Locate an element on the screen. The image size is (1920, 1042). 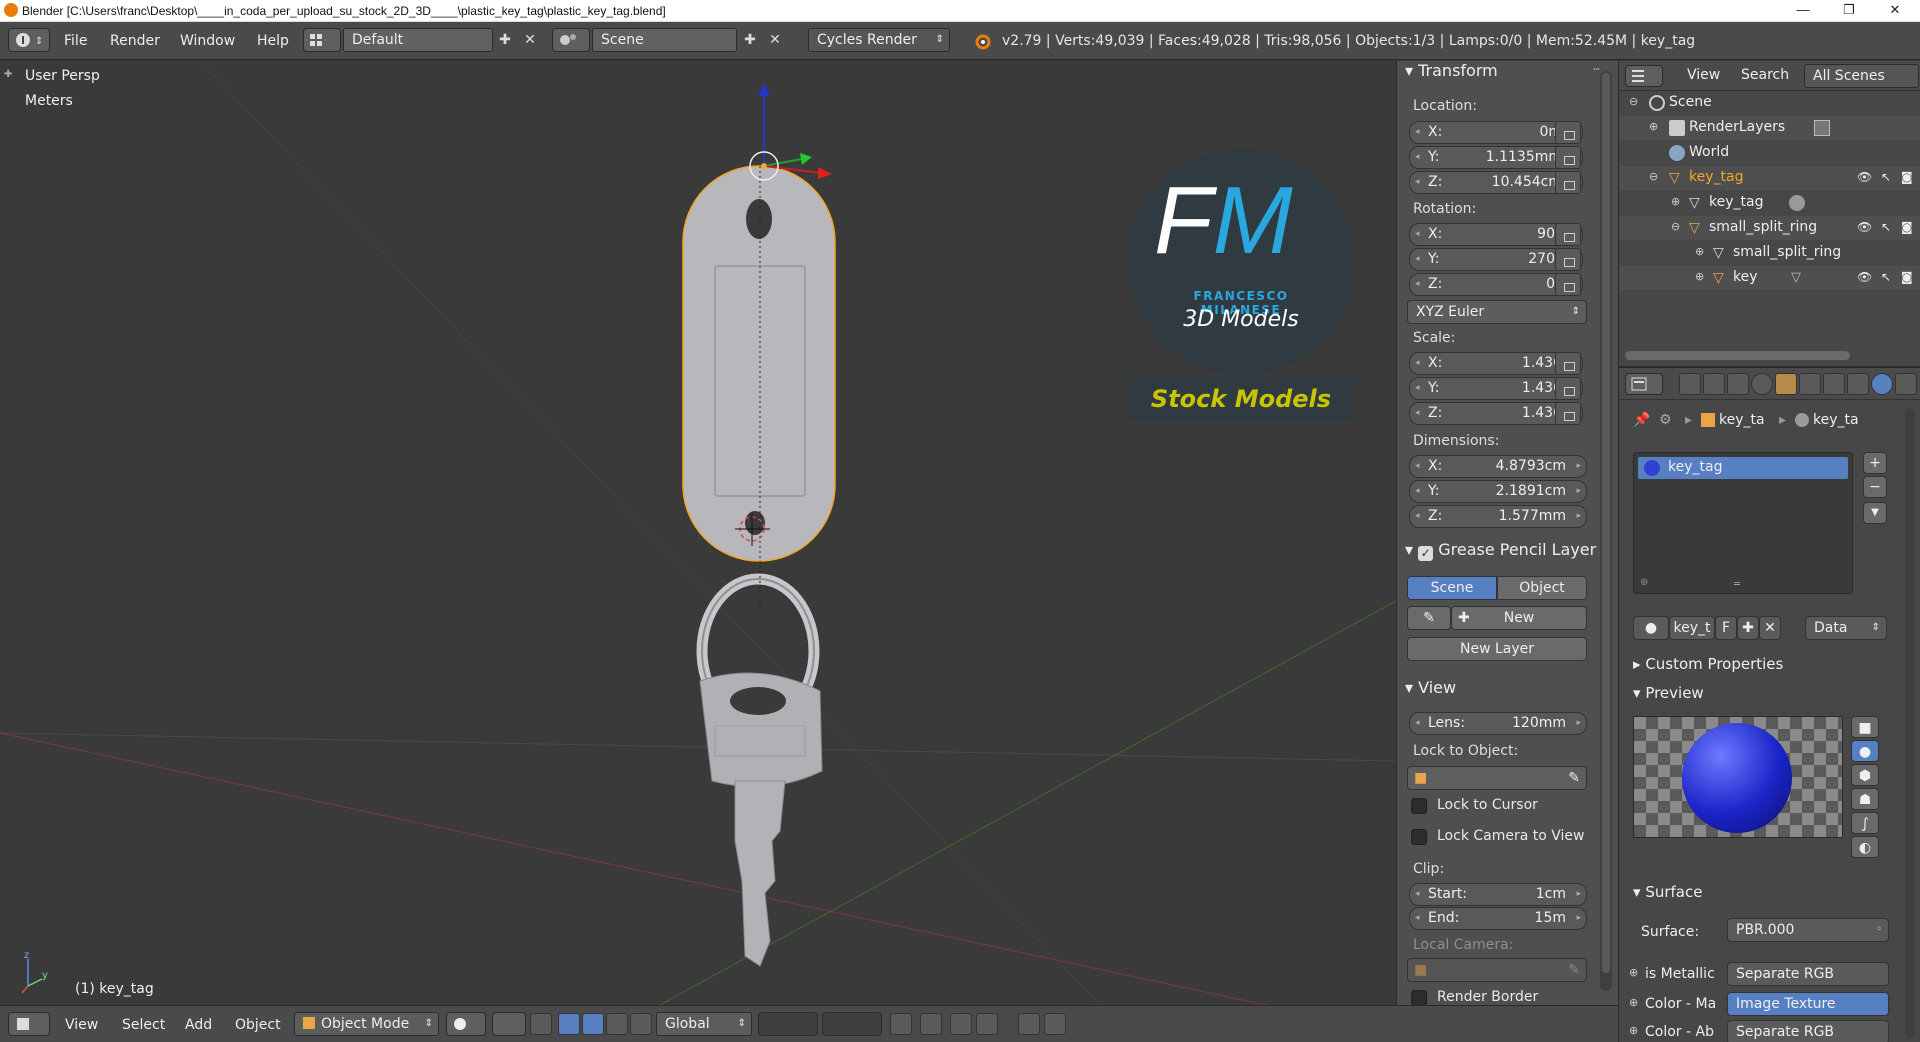
layer-lock-icon is located at coordinates (901, 1024).